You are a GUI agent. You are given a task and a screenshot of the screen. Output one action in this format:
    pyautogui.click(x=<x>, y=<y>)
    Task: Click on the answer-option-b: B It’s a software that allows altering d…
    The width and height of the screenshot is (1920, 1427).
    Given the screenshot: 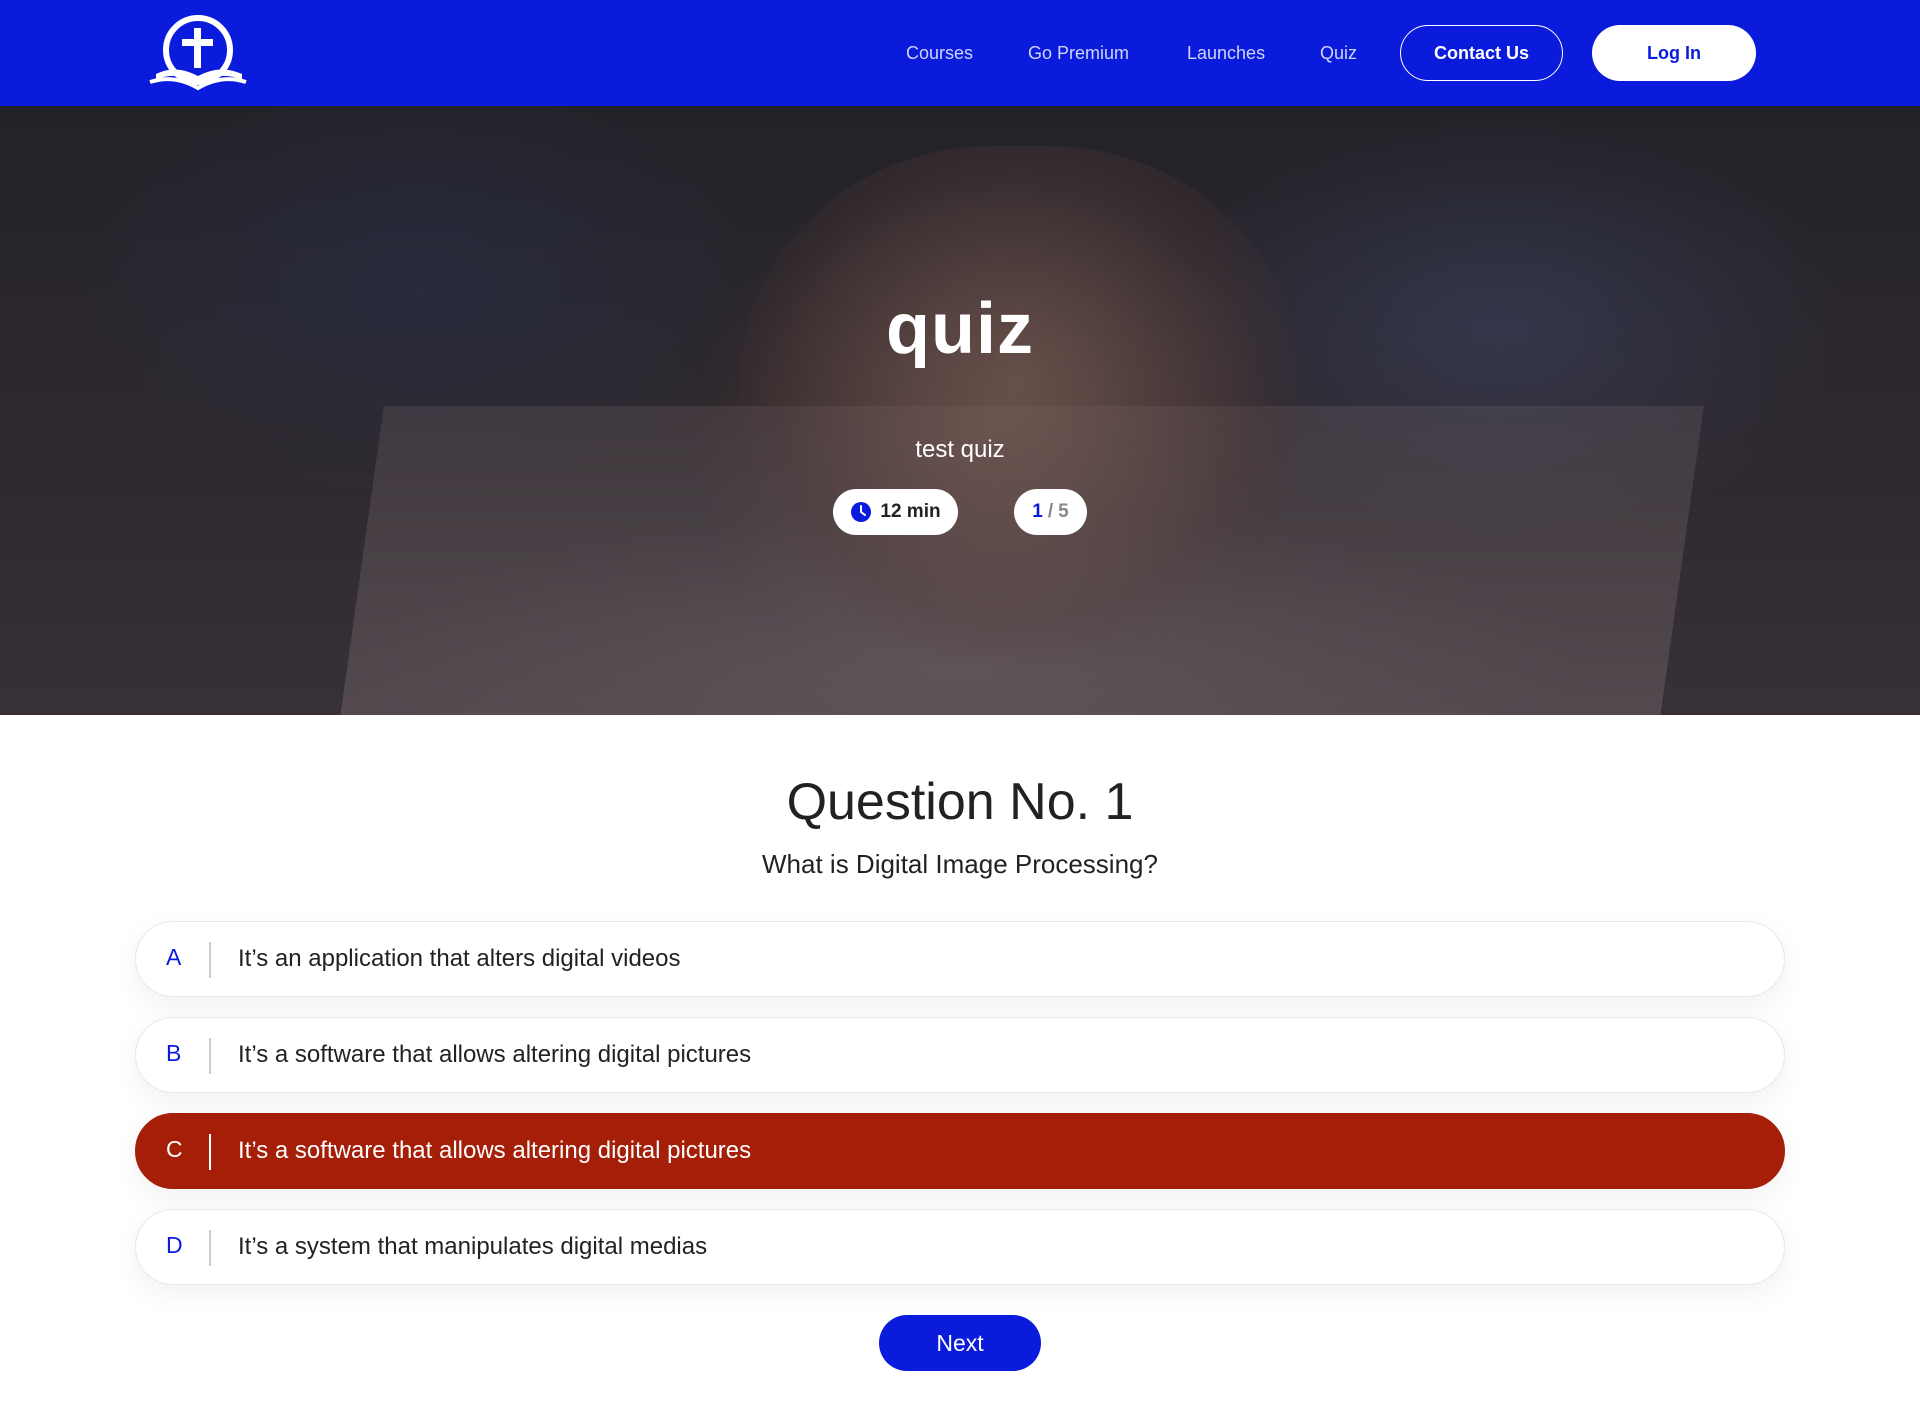 What is the action you would take?
    pyautogui.click(x=960, y=1055)
    